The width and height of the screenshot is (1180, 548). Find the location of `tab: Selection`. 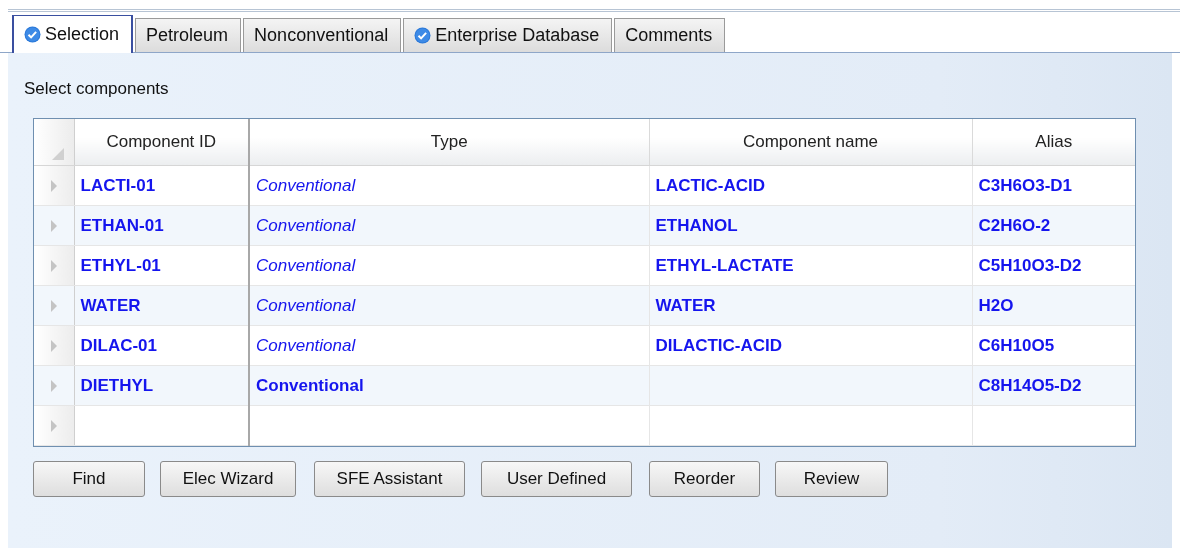

tab: Selection is located at coordinates (73, 34).